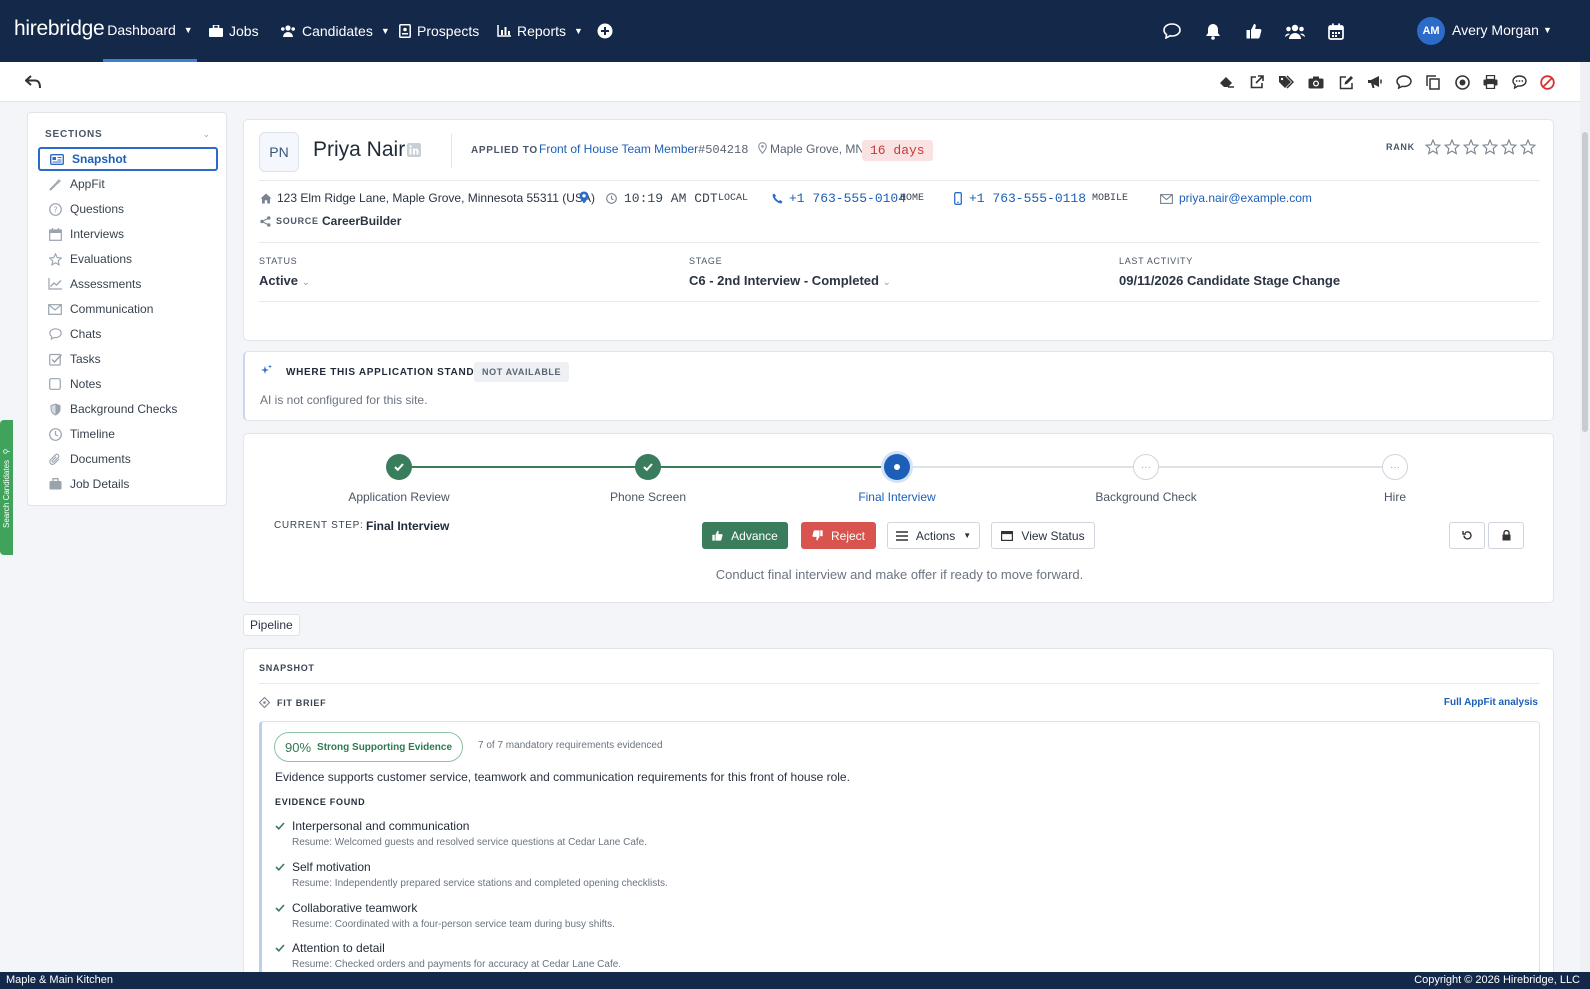 Image resolution: width=1590 pixels, height=989 pixels. I want to click on sidebar-item-evaluations: Evaluations, so click(128, 259).